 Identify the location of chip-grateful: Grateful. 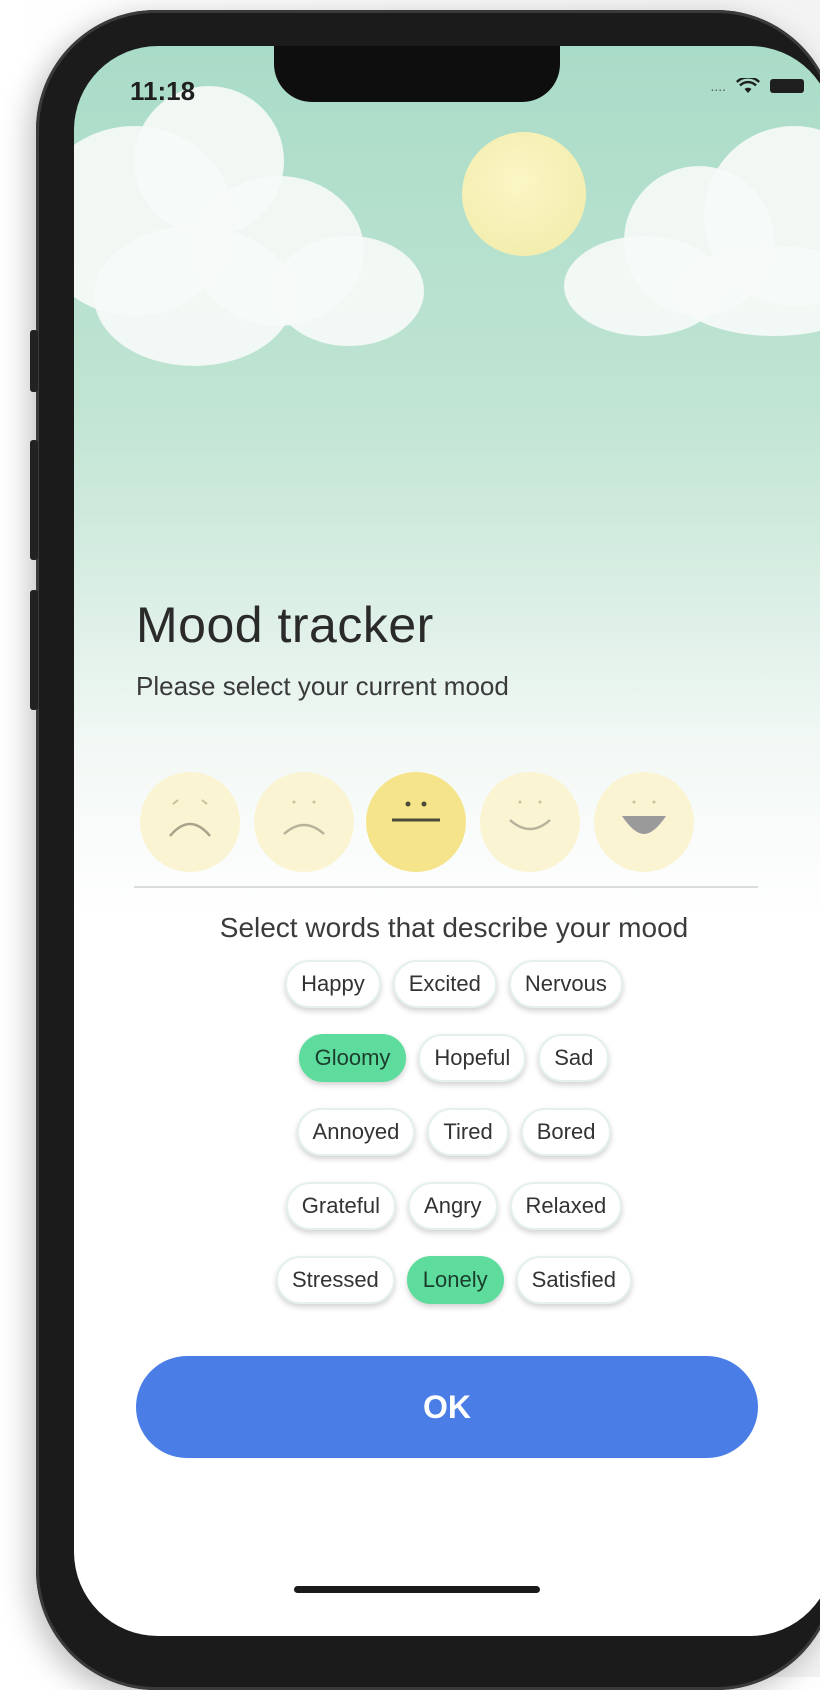
(341, 1206).